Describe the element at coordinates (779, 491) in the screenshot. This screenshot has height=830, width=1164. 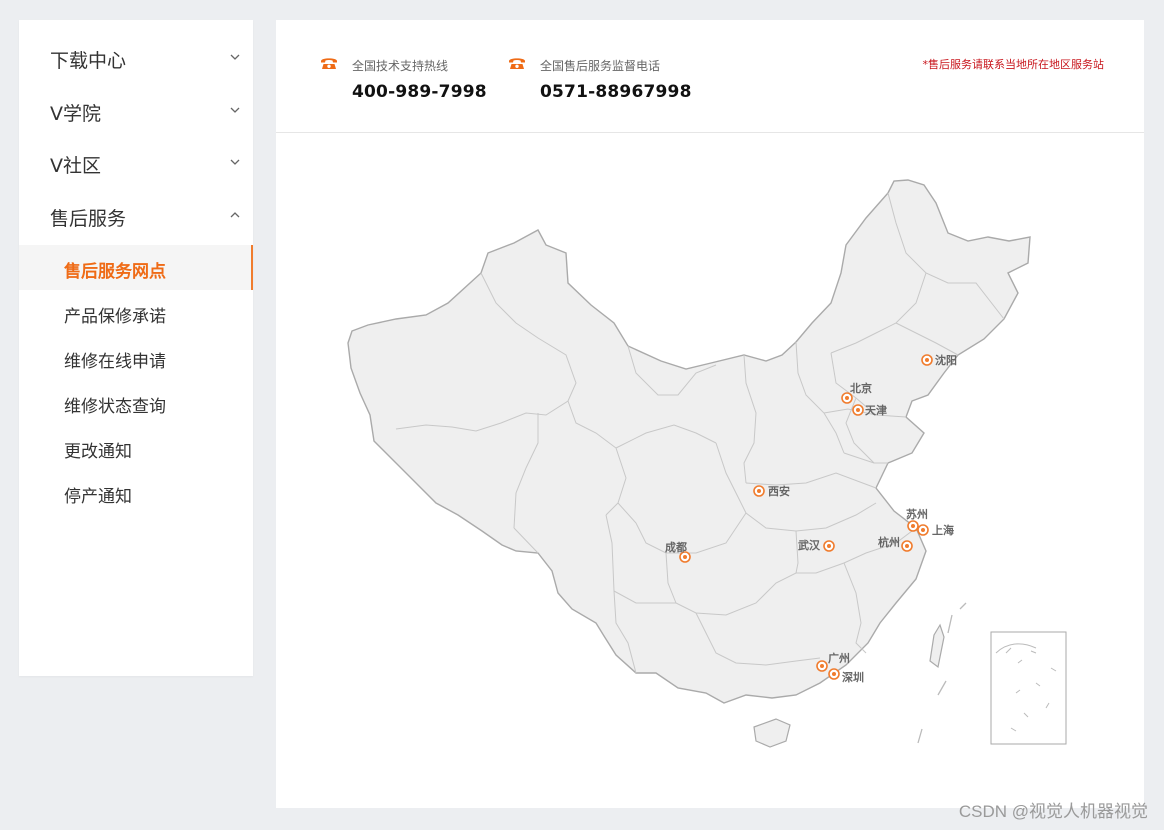
I see `city-label: 西安` at that location.